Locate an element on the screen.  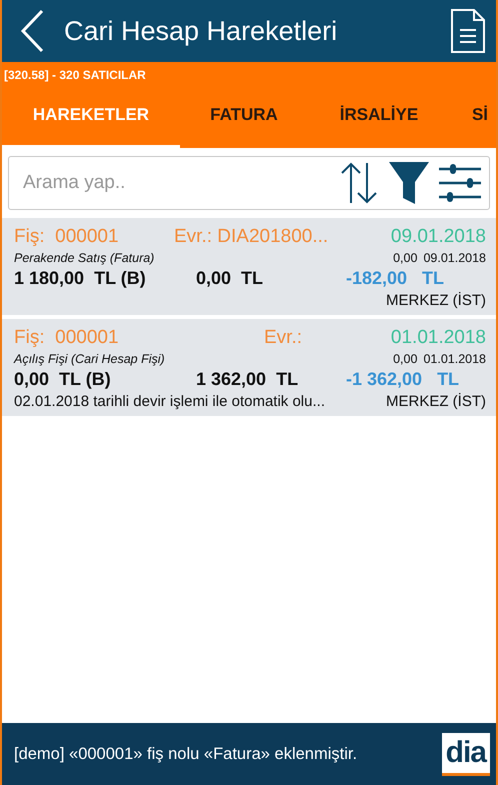
account-label: [320.58] - 320 SATICILAR is located at coordinates (75, 74).